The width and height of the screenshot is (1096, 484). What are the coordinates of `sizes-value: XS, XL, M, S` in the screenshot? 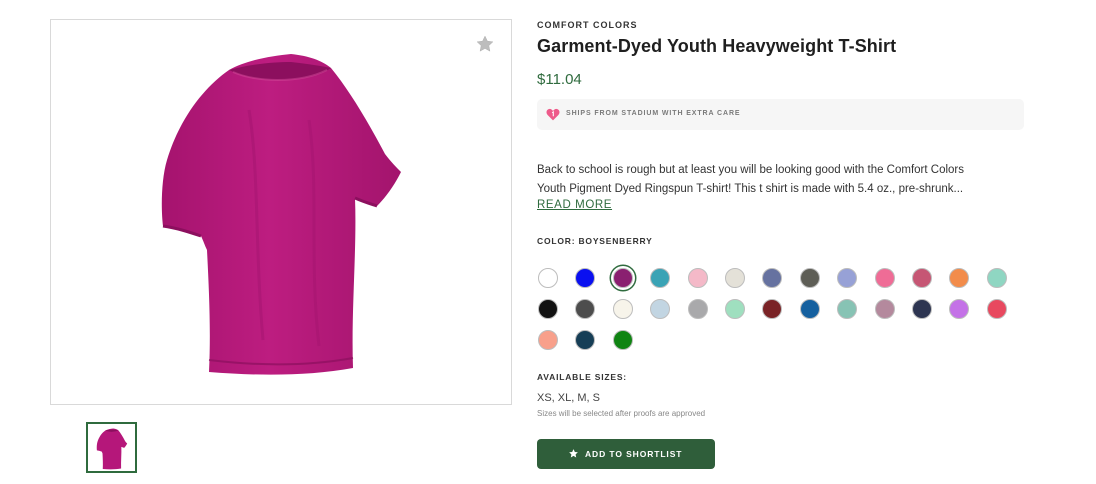 It's located at (568, 398).